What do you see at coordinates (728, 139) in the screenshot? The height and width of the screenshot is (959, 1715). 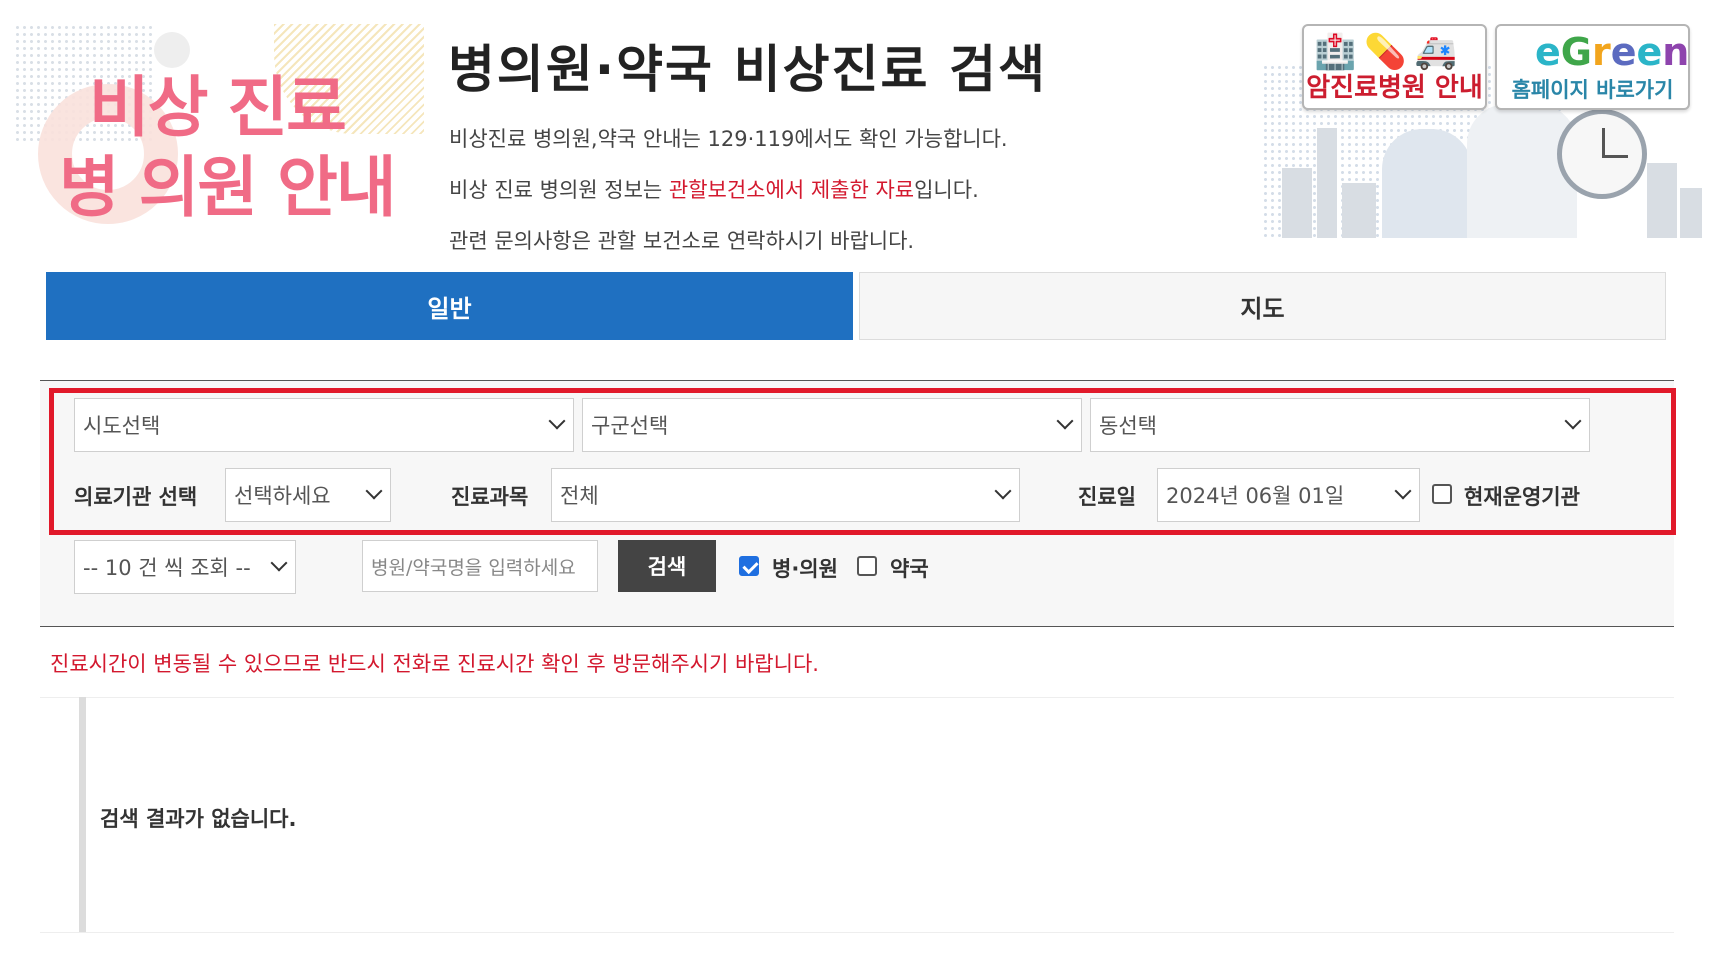 I see `intro-line-1: 비상진료 병의원,약국 안내는 129·119에서도 확인 가능합니다.` at bounding box center [728, 139].